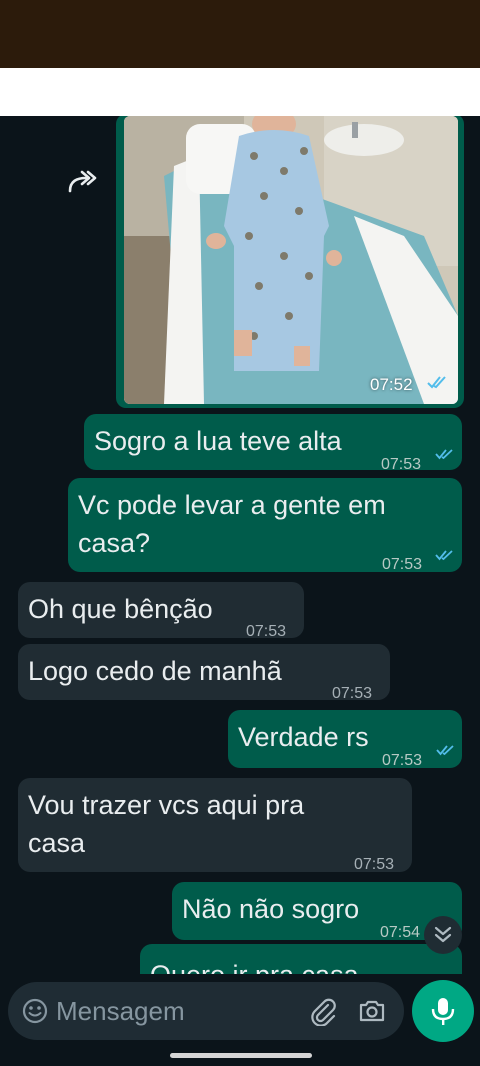  I want to click on camera-icon, so click(372, 1011).